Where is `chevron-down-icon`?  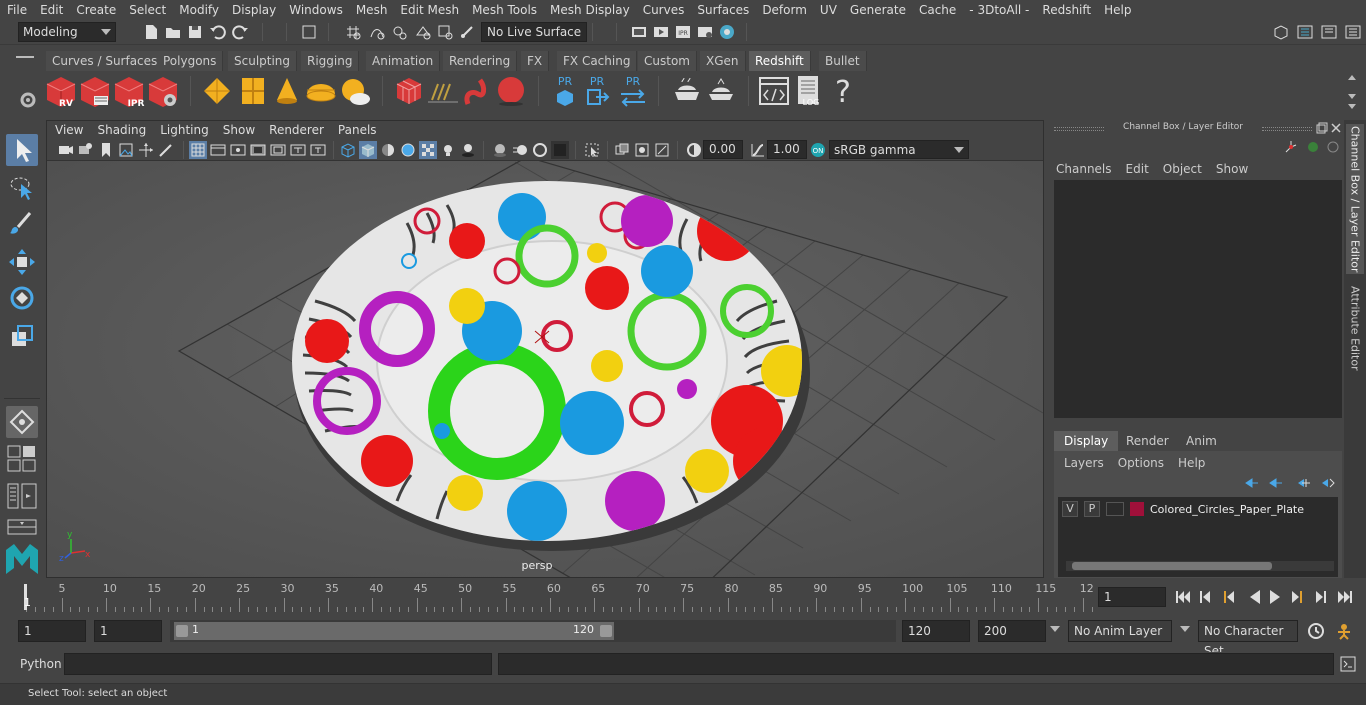
chevron-down-icon is located at coordinates (1055, 629).